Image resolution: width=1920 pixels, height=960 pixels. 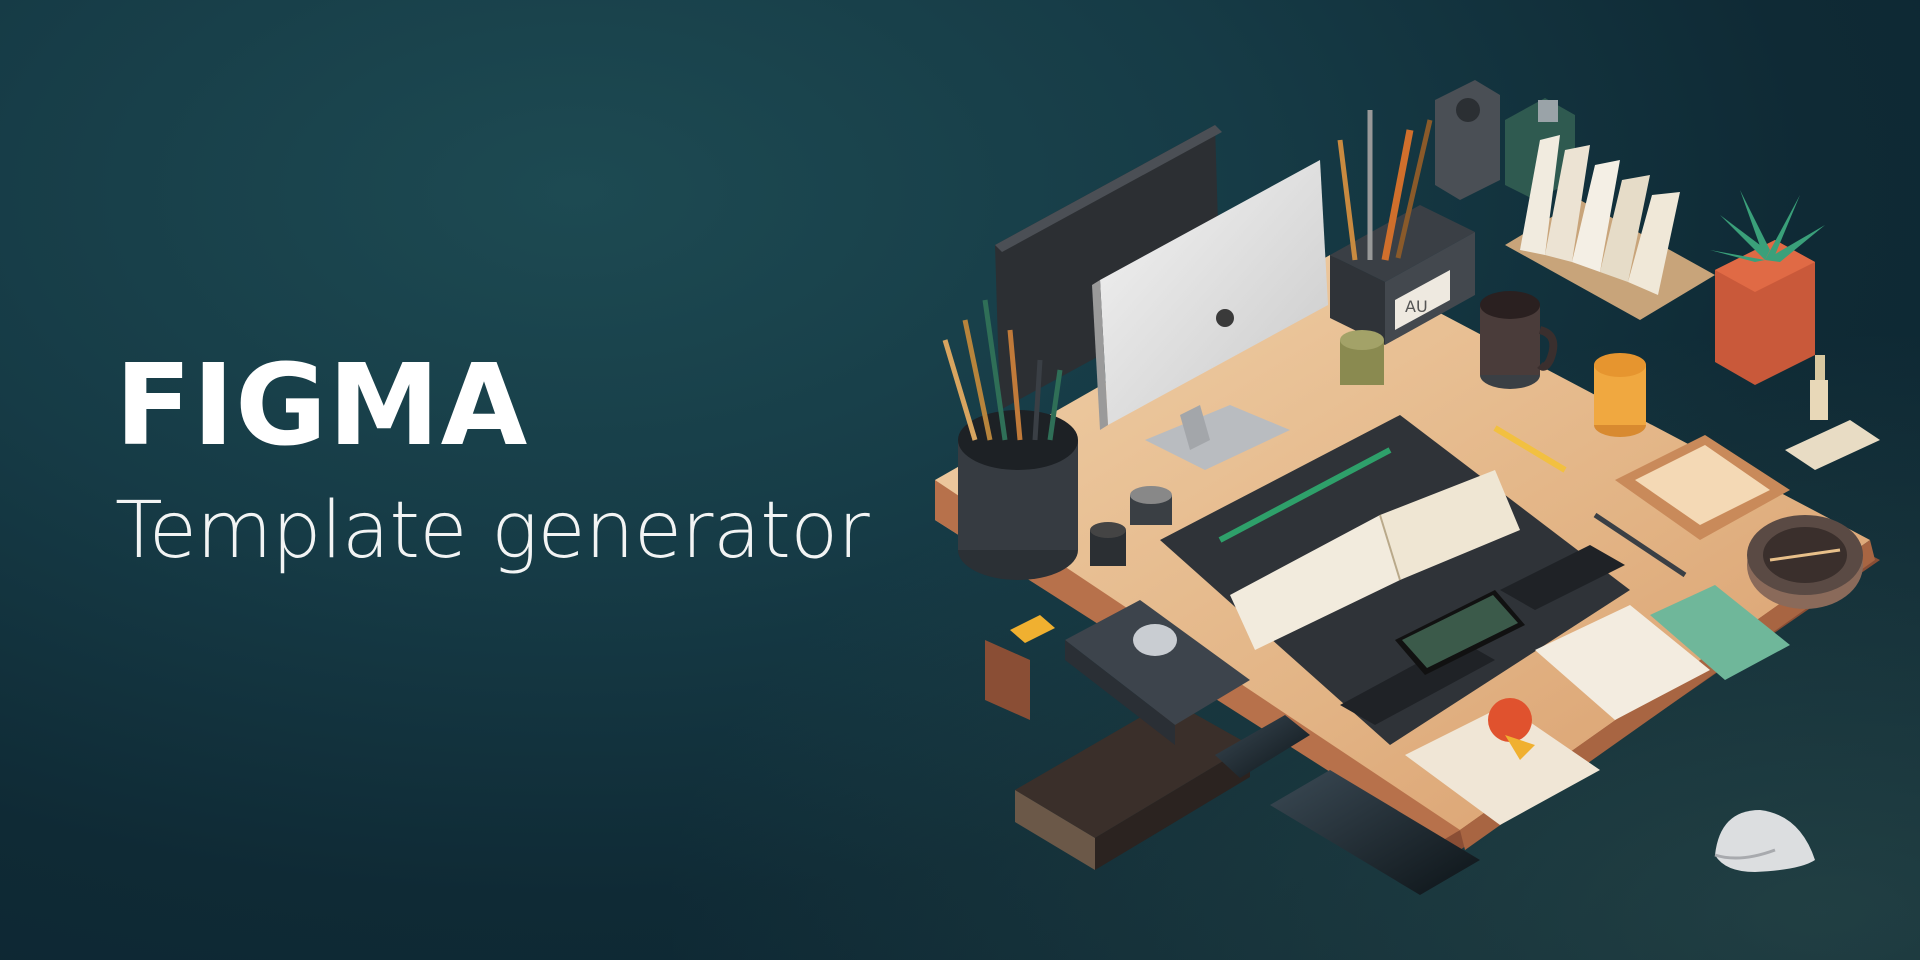 I want to click on potted-plant, so click(x=1767, y=287).